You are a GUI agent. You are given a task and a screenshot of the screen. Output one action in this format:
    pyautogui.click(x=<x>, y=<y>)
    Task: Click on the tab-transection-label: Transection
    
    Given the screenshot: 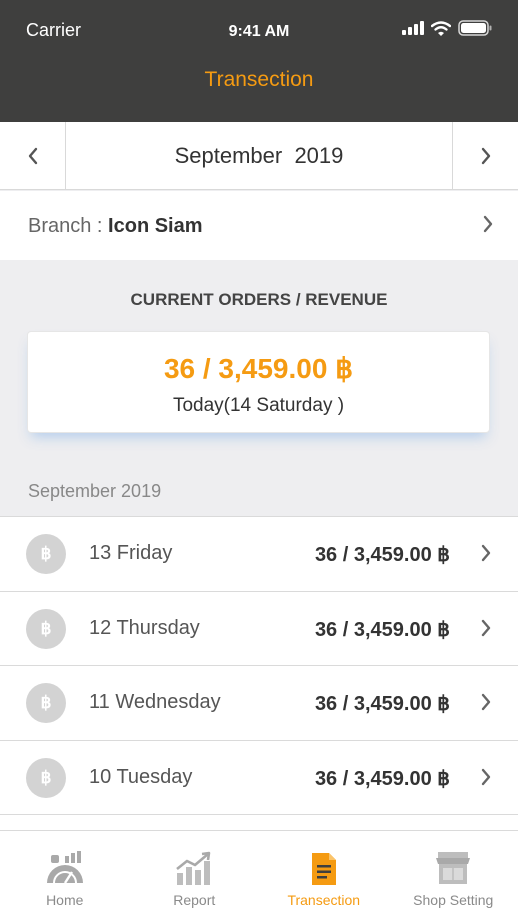 What is the action you would take?
    pyautogui.click(x=324, y=900)
    